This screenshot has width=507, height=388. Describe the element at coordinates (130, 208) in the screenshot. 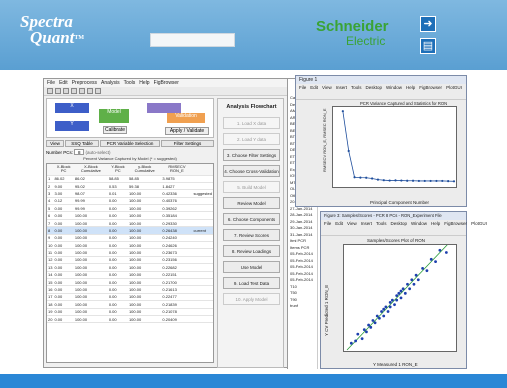

I see `table-row: 5 0.00 99.99 0.00 100.00 0.39262` at that location.